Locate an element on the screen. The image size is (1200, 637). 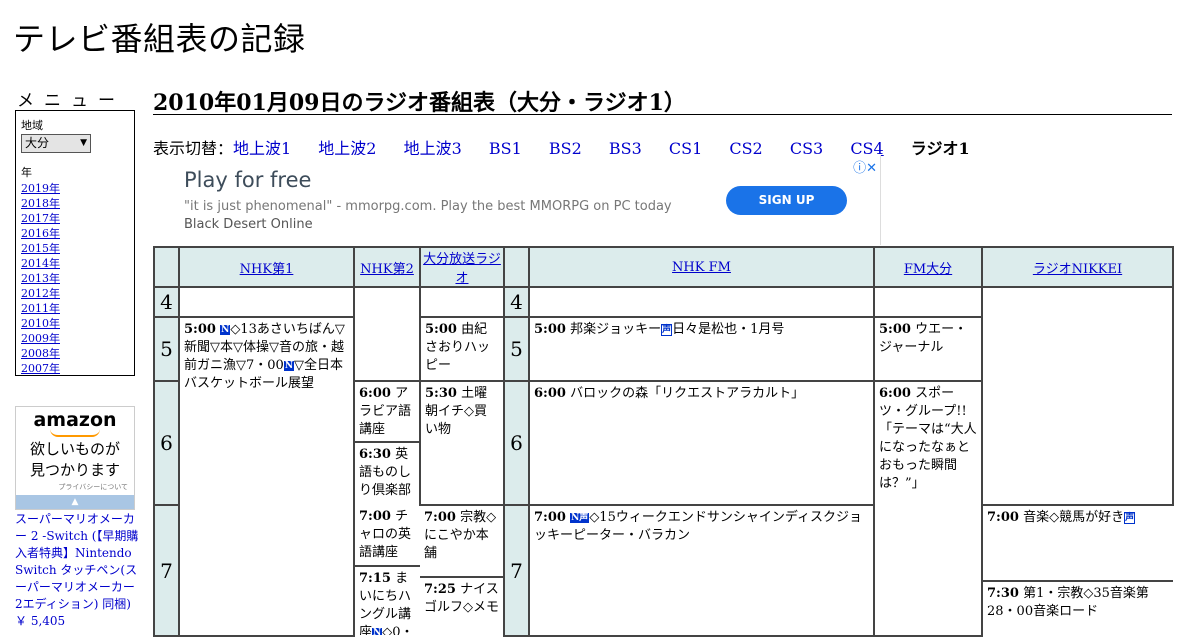
region-select: 大分 ▼ is located at coordinates (56, 143).